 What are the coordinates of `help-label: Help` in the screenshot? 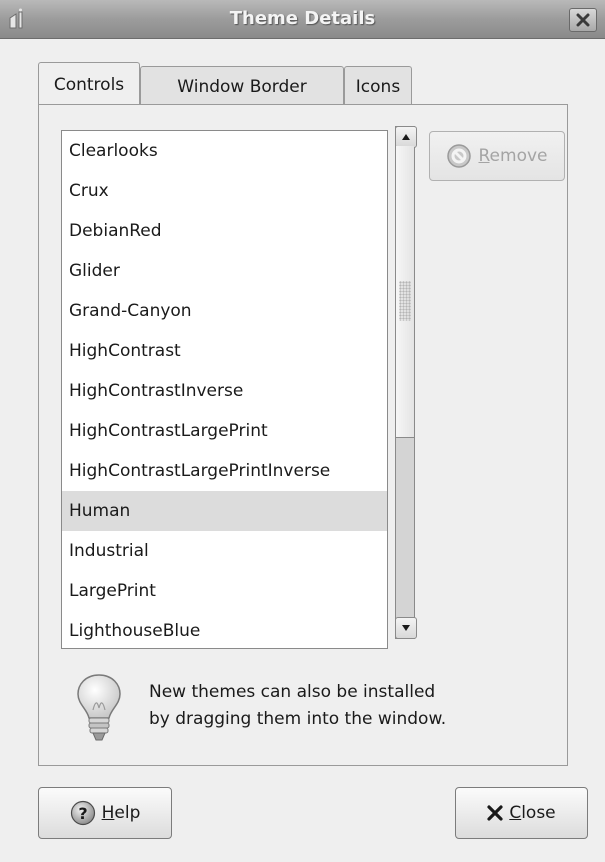 It's located at (121, 813).